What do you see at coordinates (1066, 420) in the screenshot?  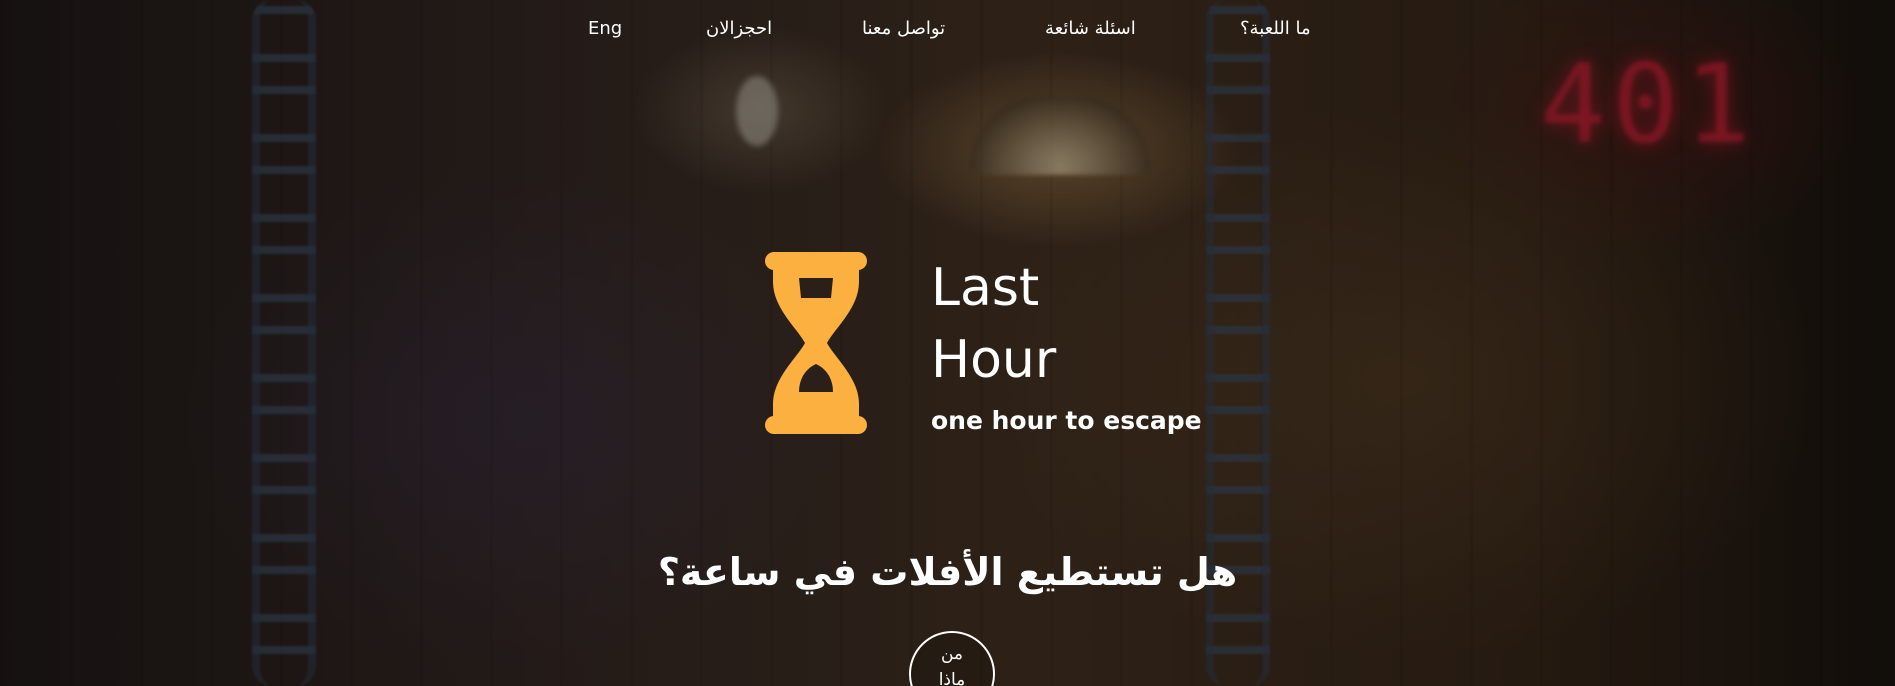 I see `logo-tagline: one hour to escape` at bounding box center [1066, 420].